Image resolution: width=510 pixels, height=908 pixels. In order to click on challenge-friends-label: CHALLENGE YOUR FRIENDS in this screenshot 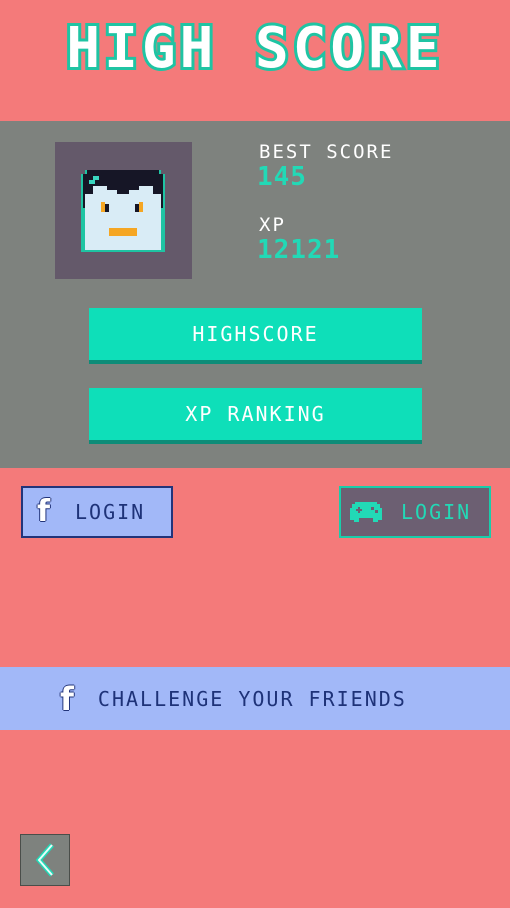, I will do `click(252, 698)`.